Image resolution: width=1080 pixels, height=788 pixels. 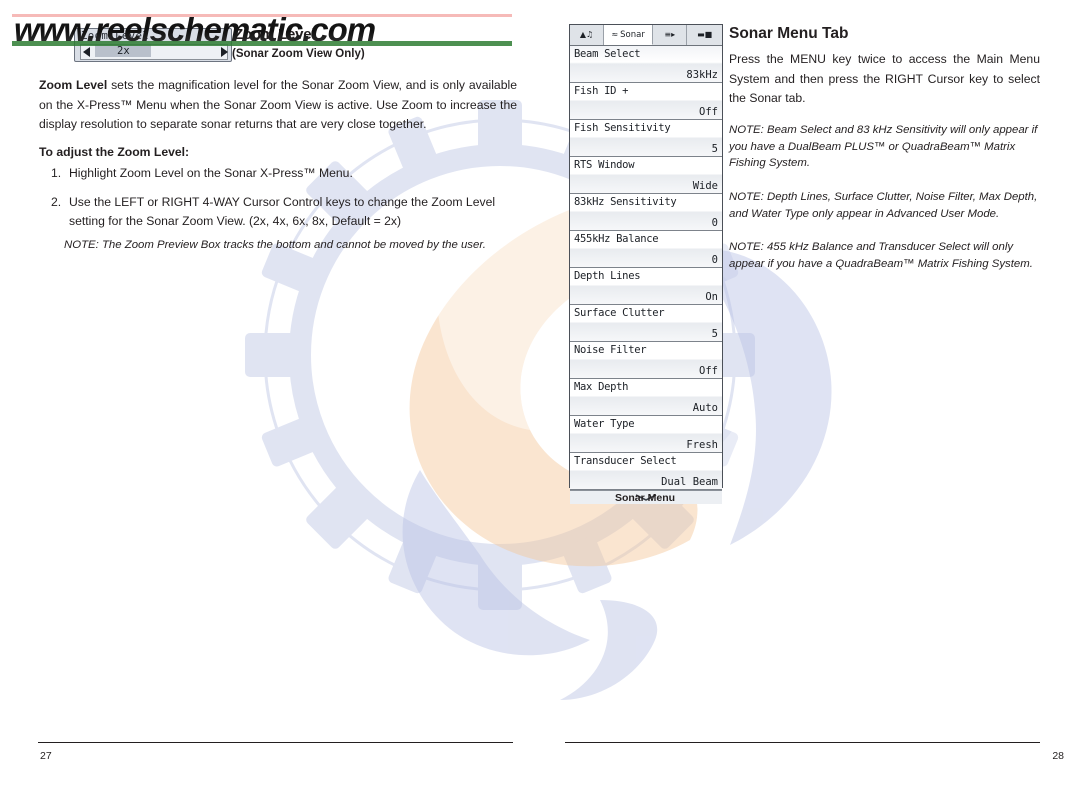 I want to click on menu-value: 83kHz, so click(x=702, y=75).